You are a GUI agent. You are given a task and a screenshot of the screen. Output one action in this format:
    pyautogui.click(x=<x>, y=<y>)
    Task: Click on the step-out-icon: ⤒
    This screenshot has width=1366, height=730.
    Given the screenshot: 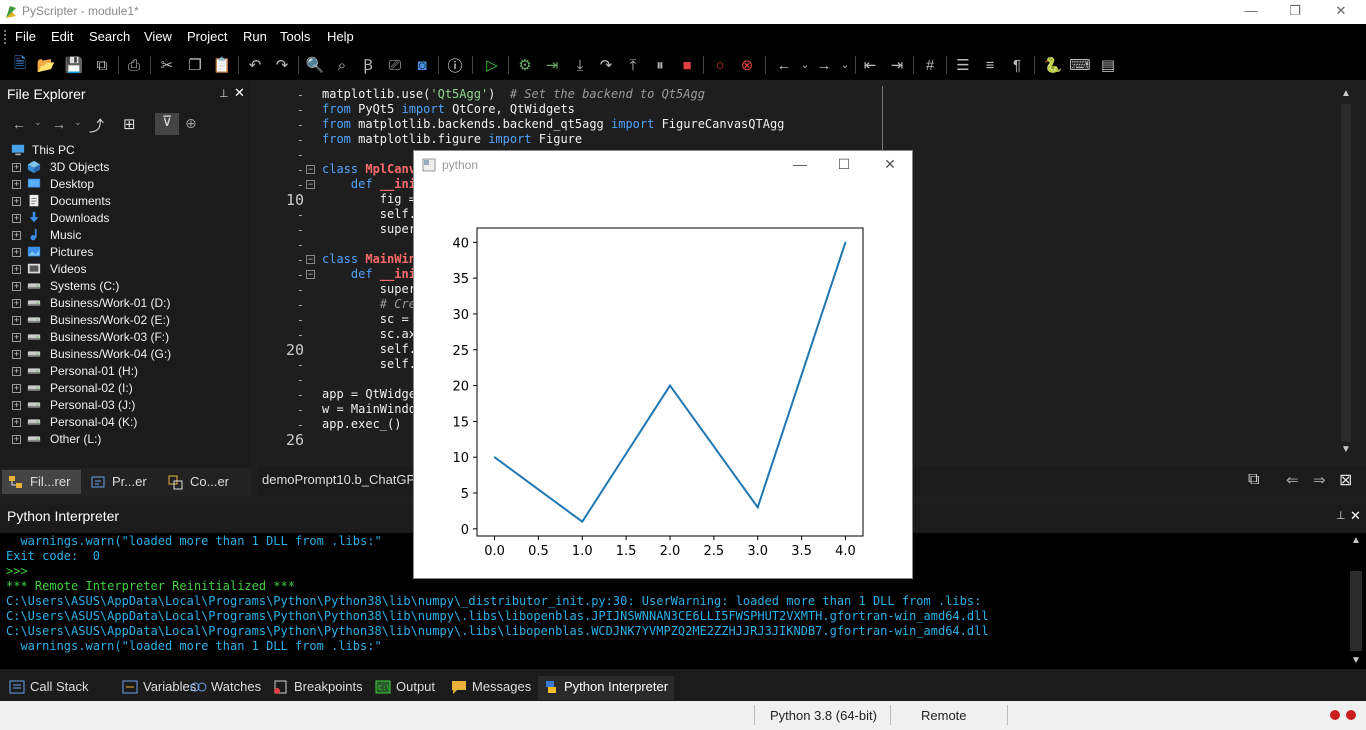 What is the action you would take?
    pyautogui.click(x=633, y=65)
    